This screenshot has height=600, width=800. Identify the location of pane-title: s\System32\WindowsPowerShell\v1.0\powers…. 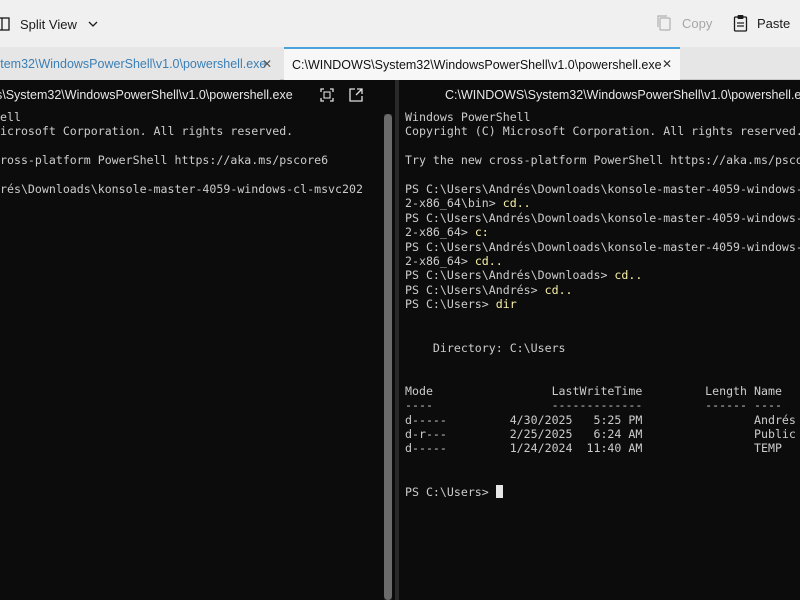
(197, 95).